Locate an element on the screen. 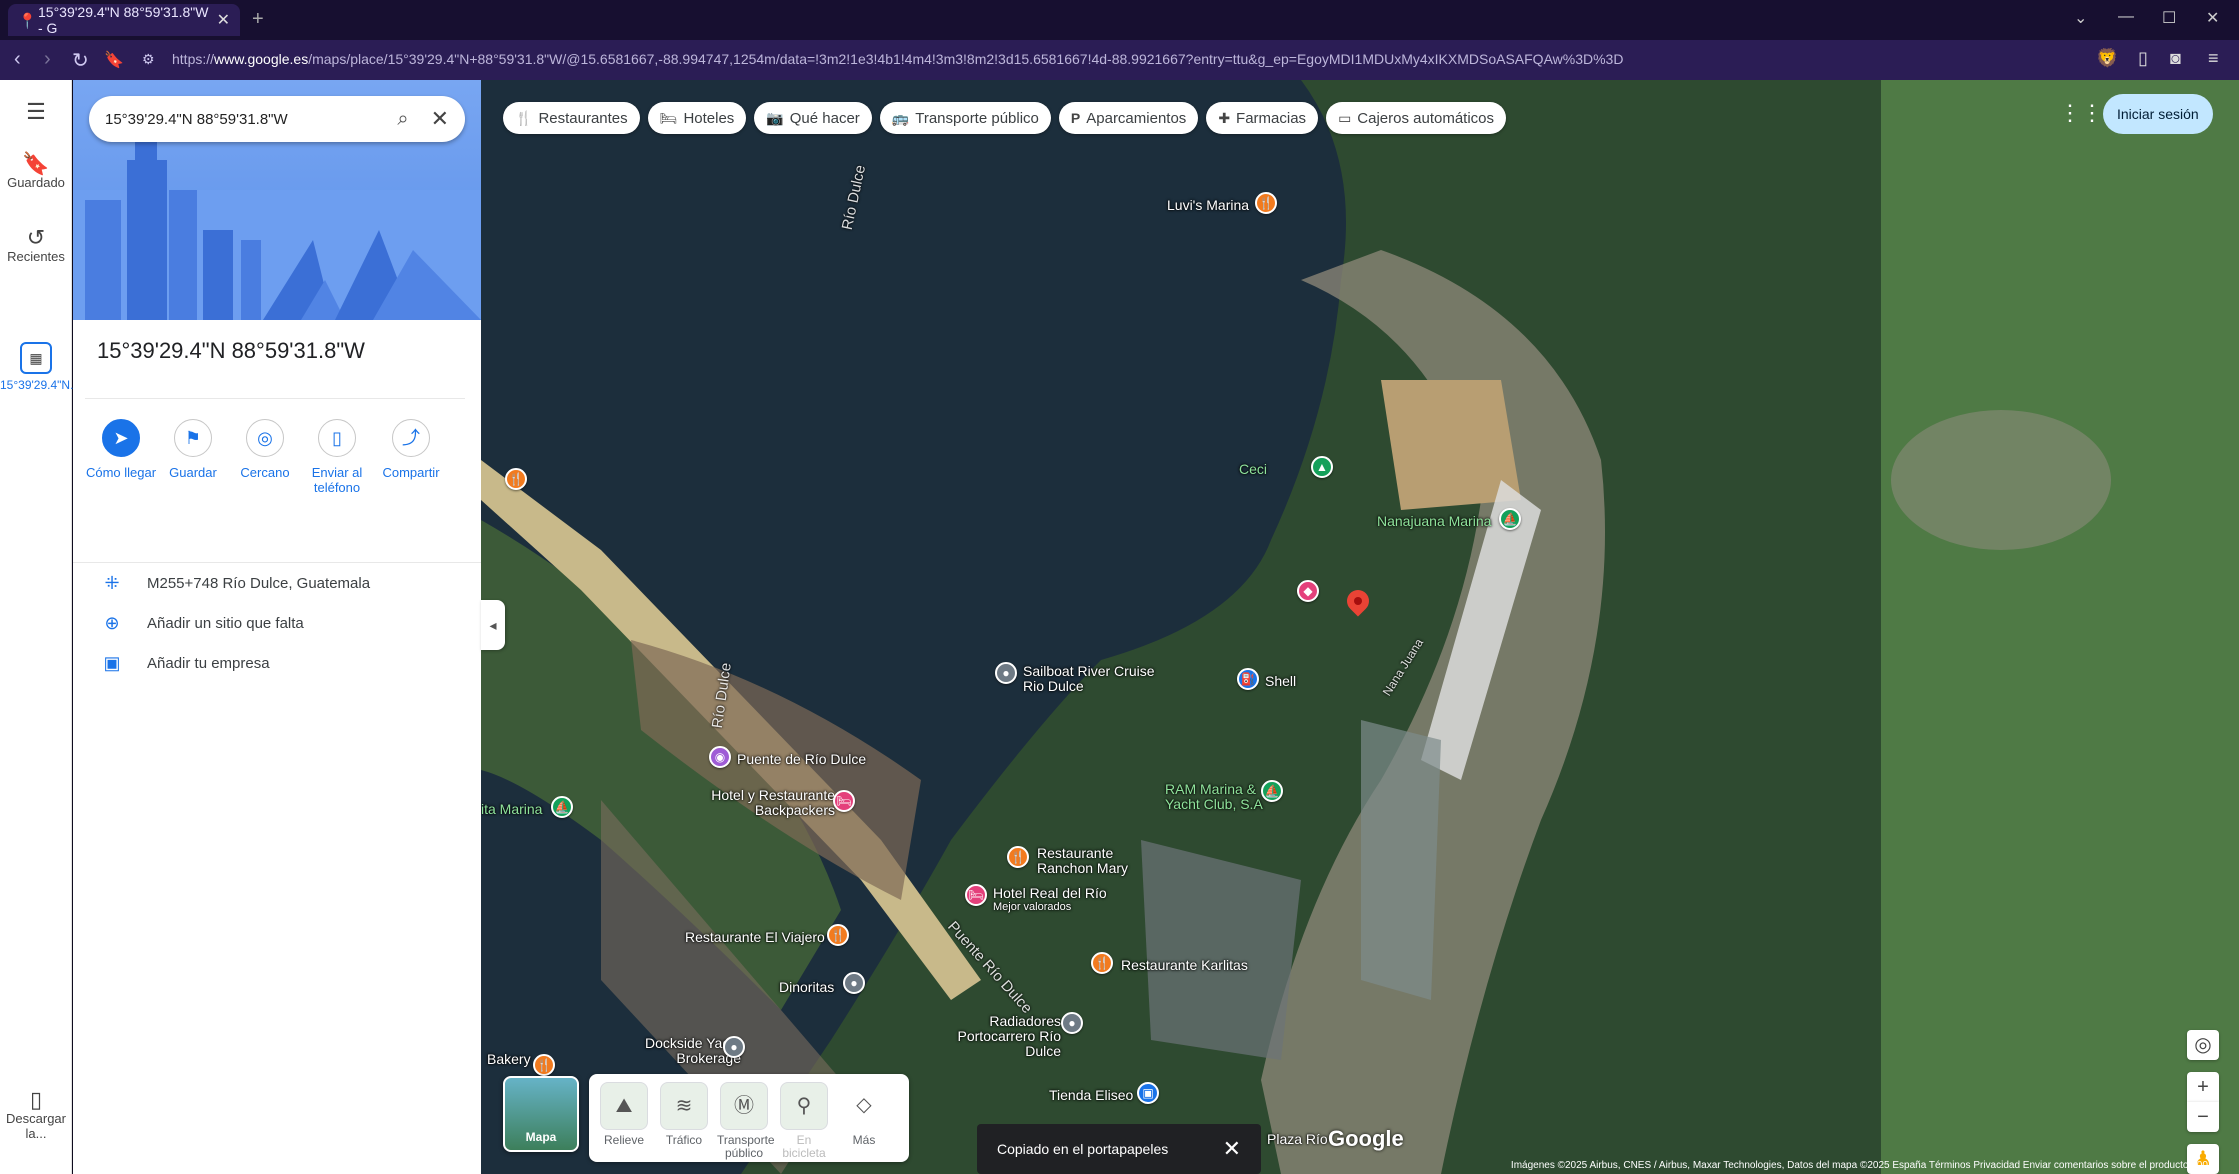 The height and width of the screenshot is (1174, 2239). map-label-hotel-real: Hotel Real del Río is located at coordinates (1050, 893).